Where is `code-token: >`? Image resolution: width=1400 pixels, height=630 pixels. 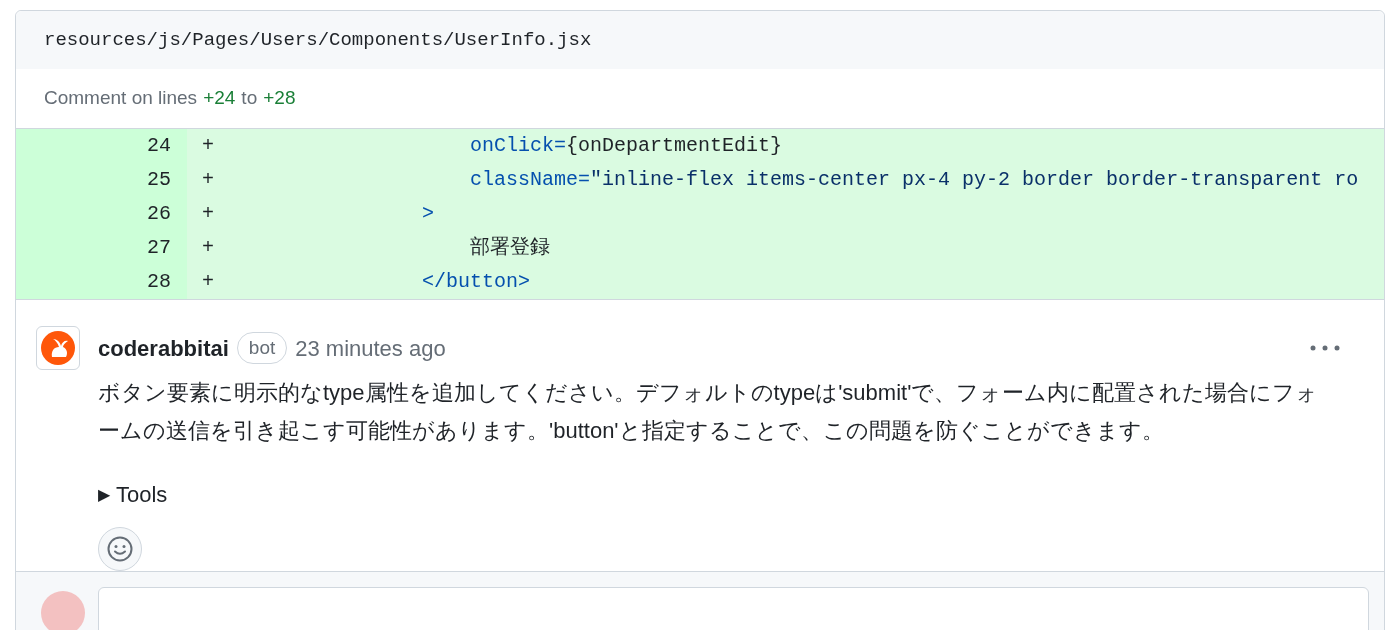
code-token: > is located at coordinates (428, 214).